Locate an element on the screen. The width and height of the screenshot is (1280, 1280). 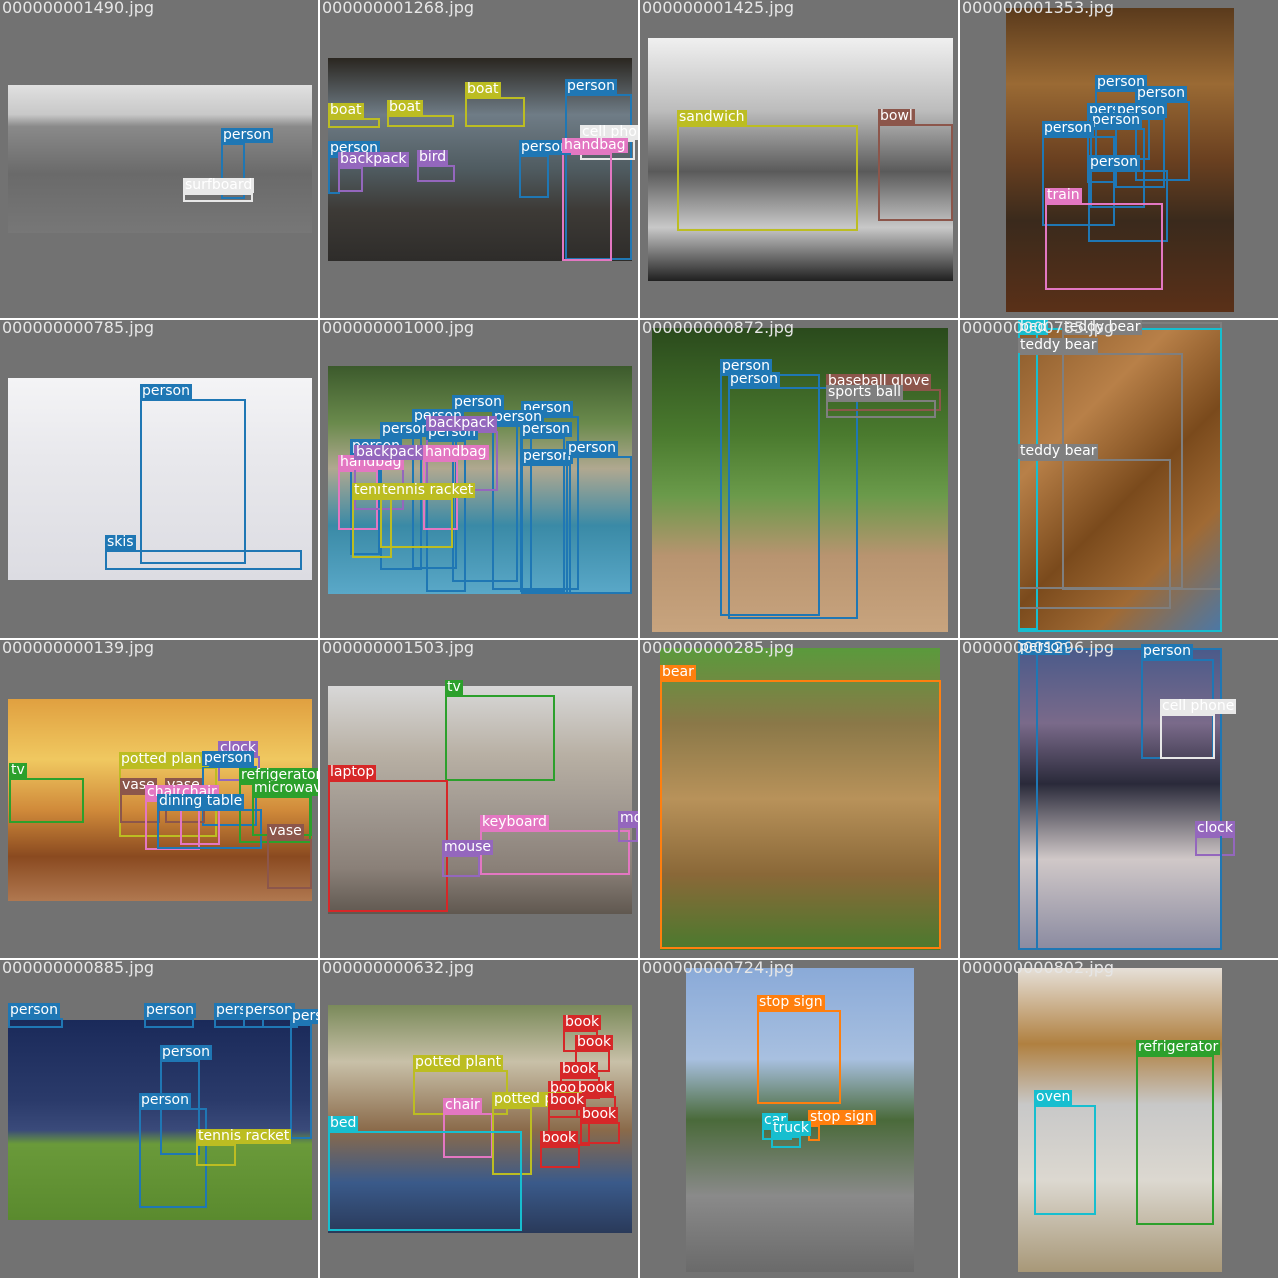
detection-label: handbag is located at coordinates (595, 145).